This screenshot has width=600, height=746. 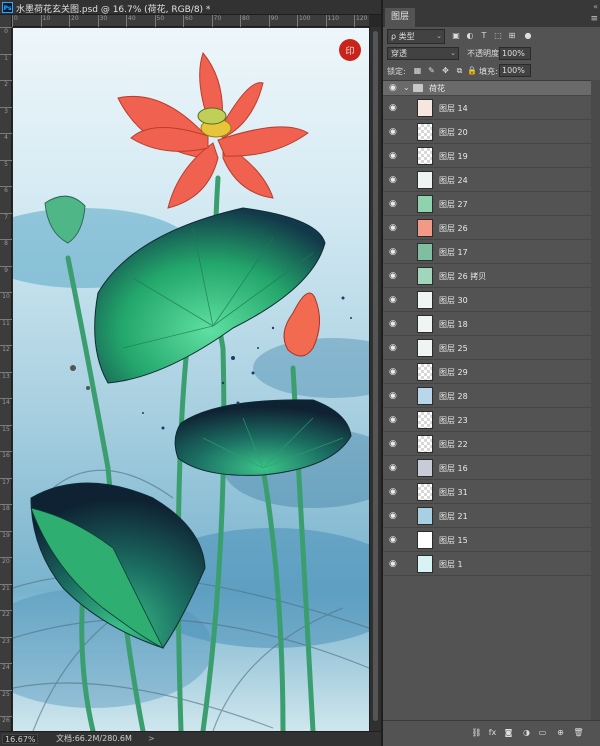 I want to click on ruler-v-tick: 20, so click(x=6, y=561).